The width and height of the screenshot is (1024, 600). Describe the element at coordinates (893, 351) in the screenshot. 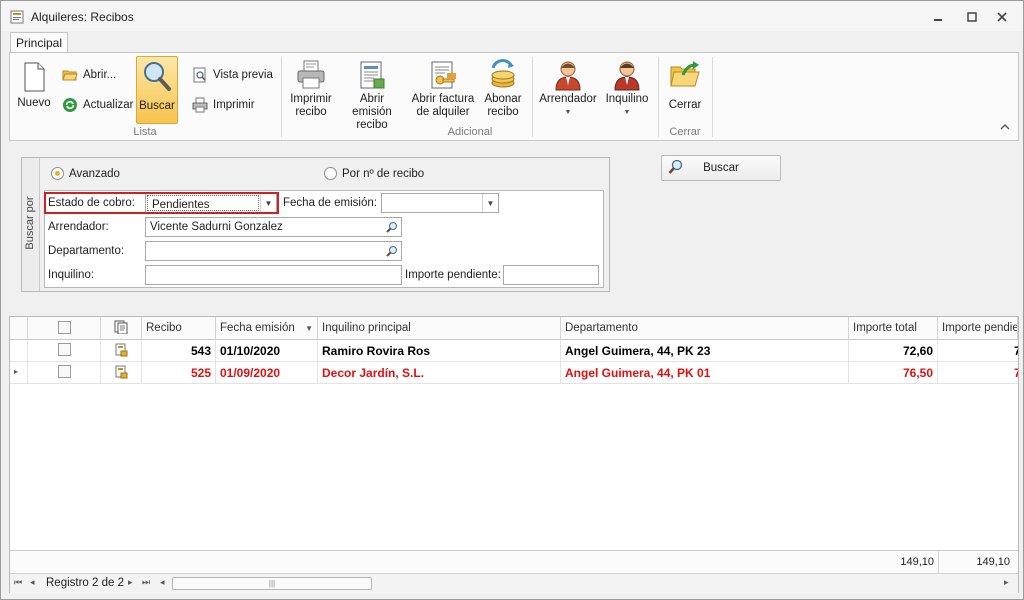

I see `cell-importe-total: 72,60` at that location.